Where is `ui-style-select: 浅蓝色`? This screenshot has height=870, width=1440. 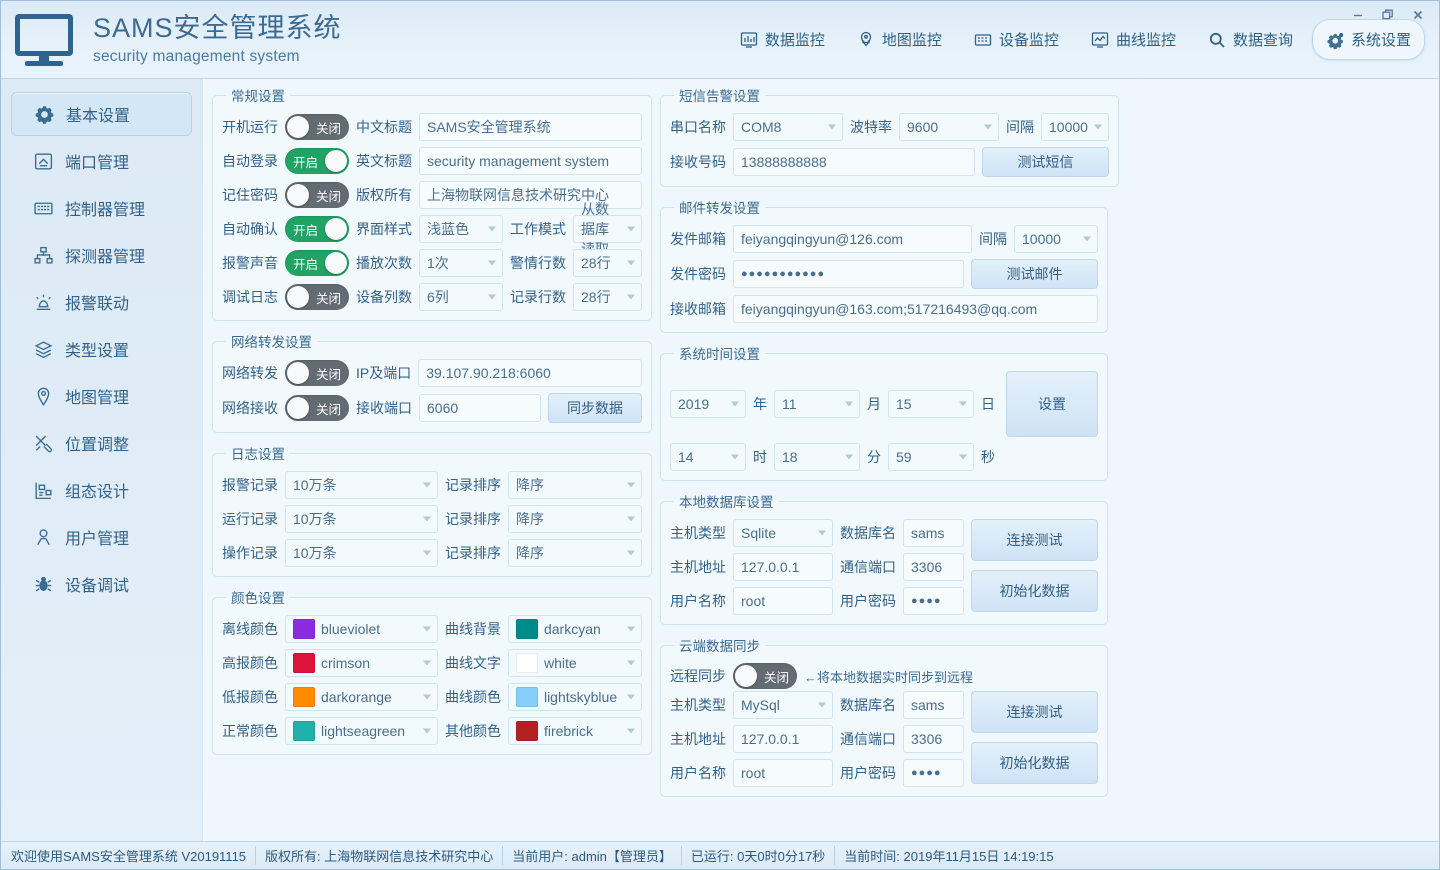 ui-style-select: 浅蓝色 is located at coordinates (461, 229).